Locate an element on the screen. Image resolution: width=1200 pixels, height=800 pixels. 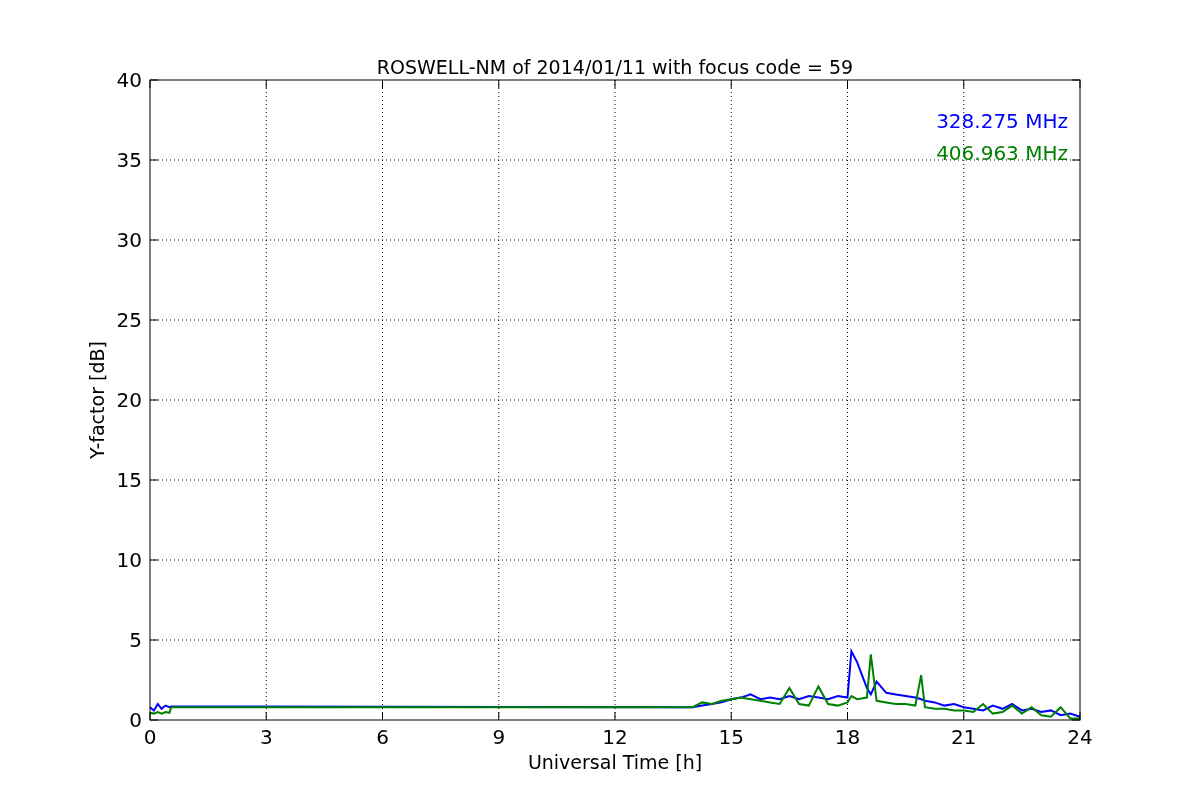
y-tick-label: 35 is located at coordinates (129, 160).